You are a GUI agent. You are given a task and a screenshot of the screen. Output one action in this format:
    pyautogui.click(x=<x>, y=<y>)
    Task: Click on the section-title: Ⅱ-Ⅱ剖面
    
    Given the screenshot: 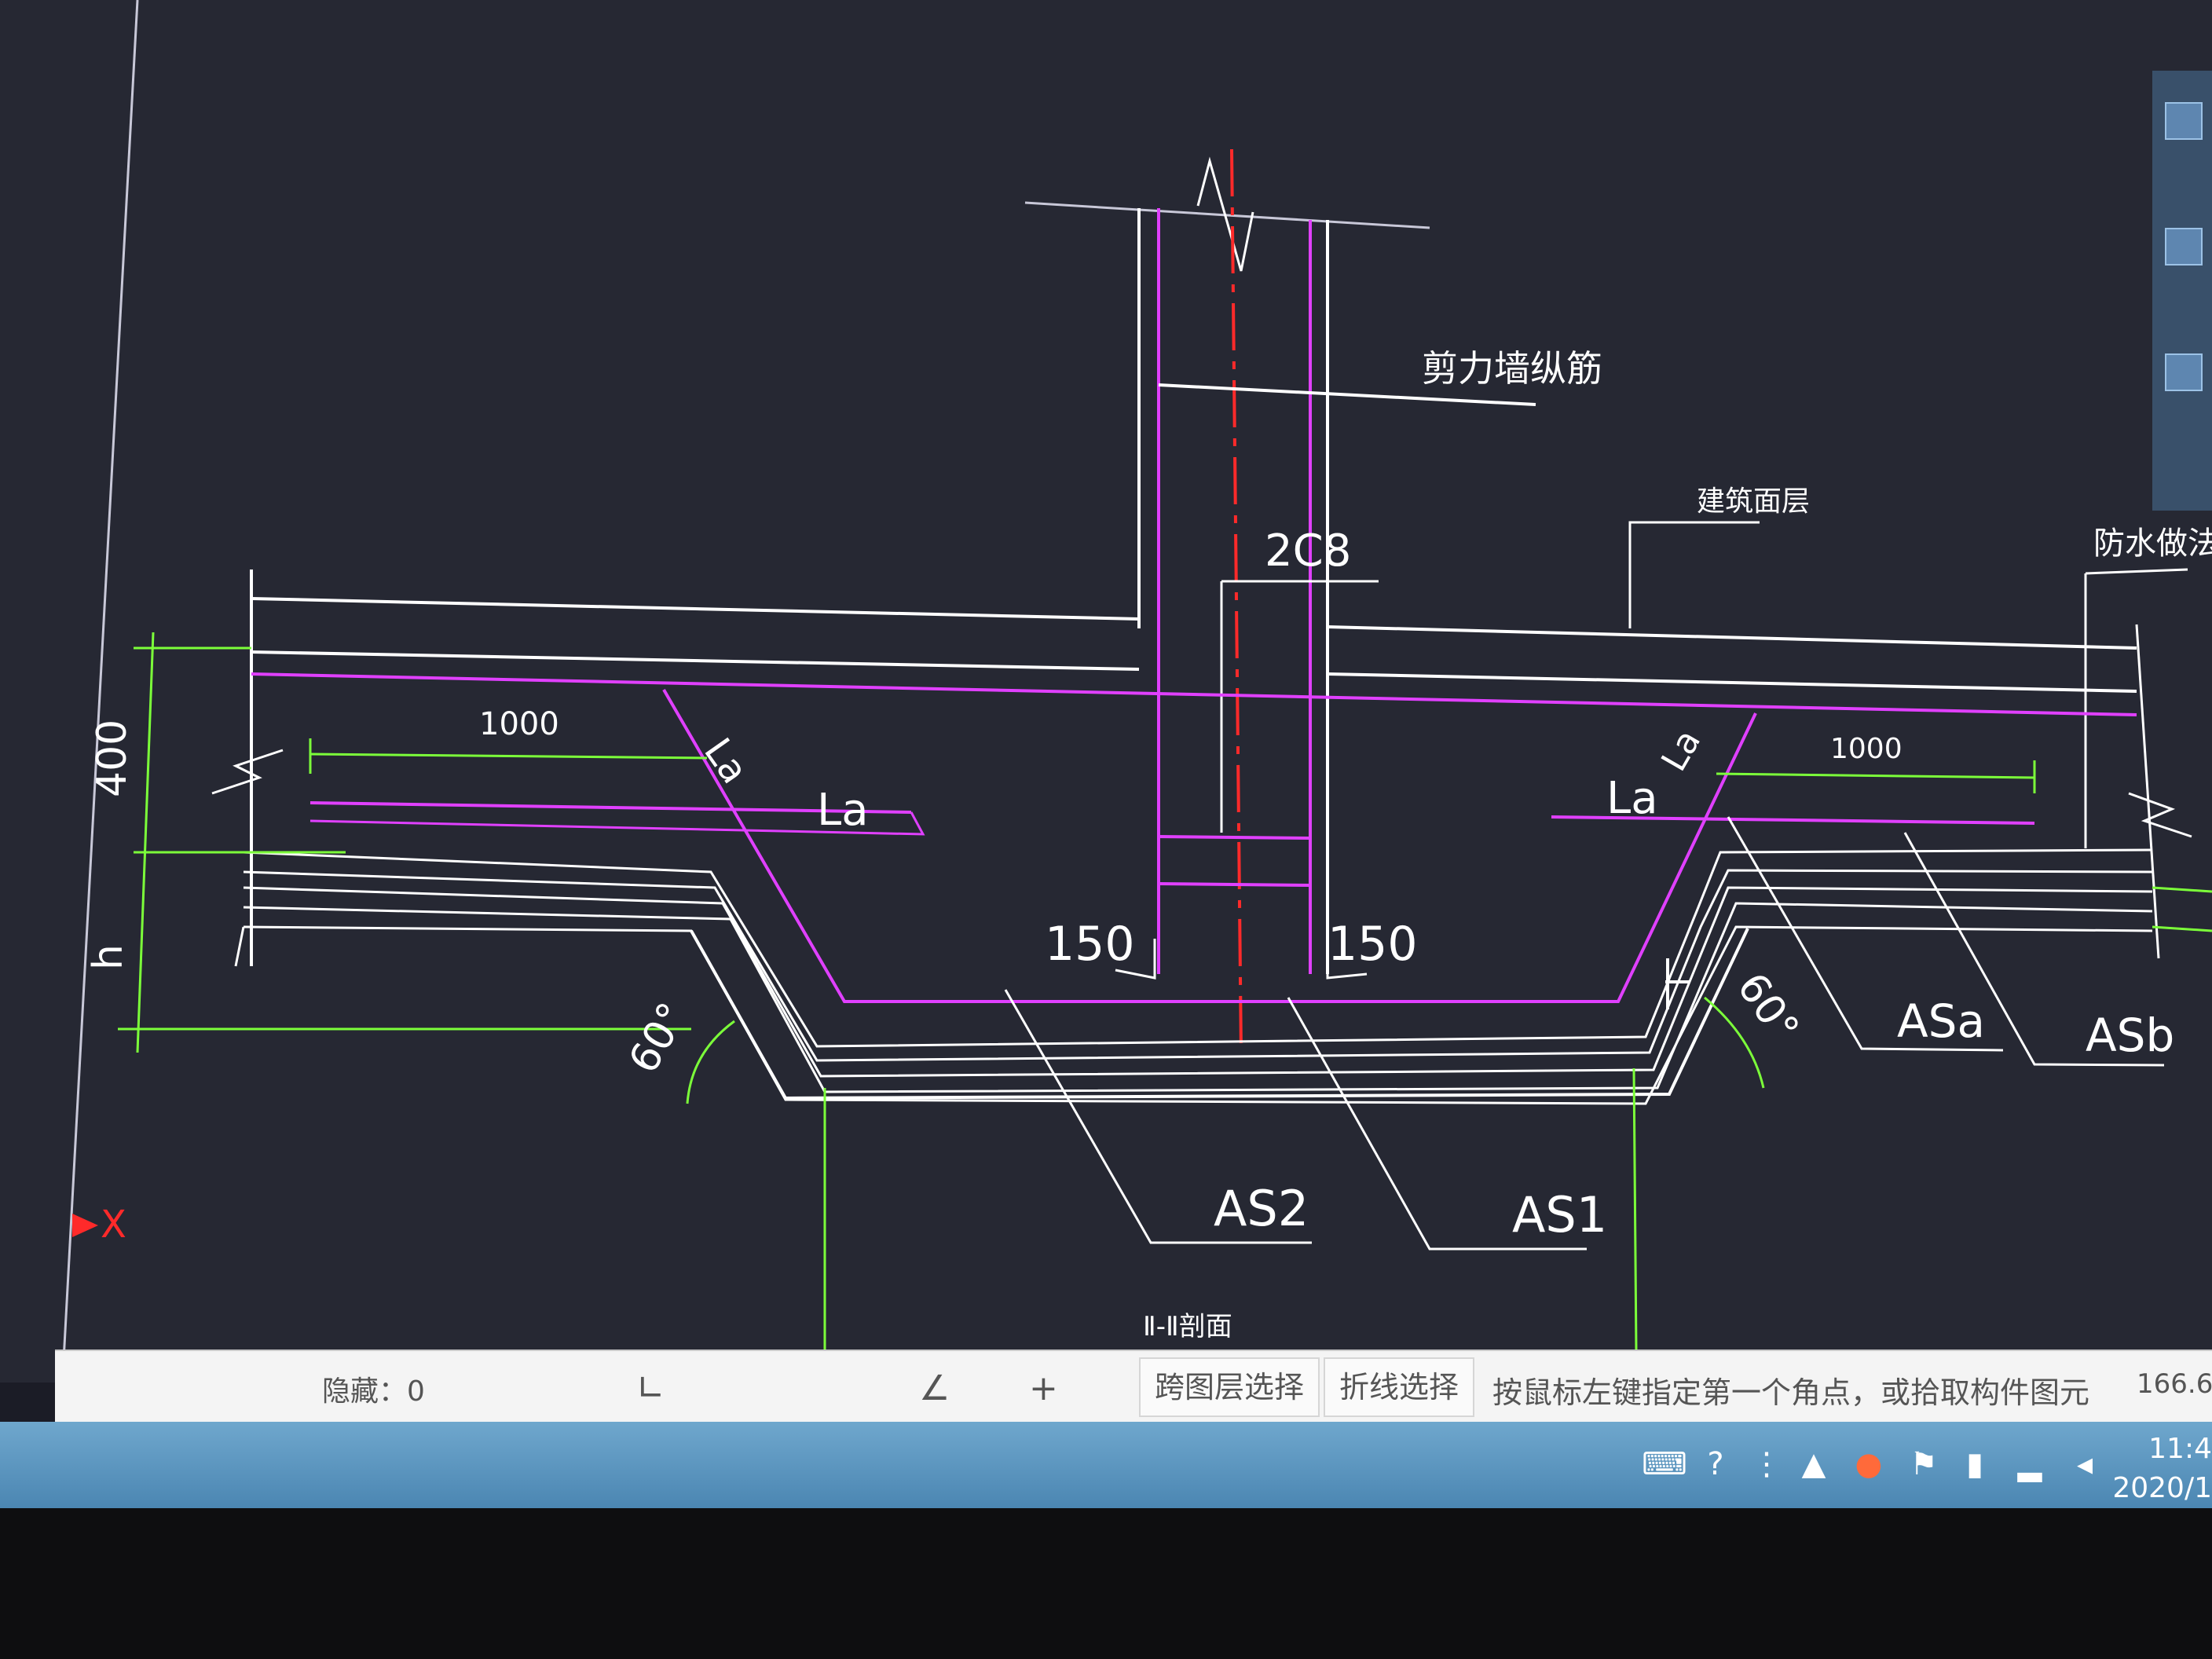 What is the action you would take?
    pyautogui.click(x=1187, y=1326)
    